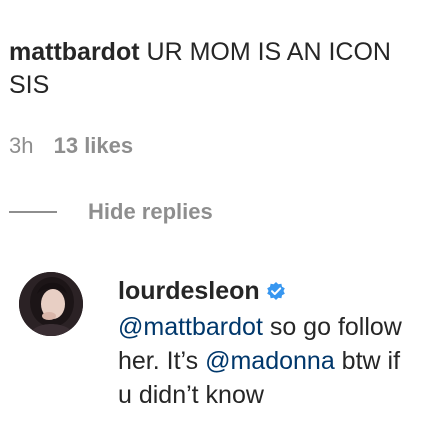 The height and width of the screenshot is (433, 430). I want to click on comment-text-line1: UR MOM IS AN ICON, so click(268, 52).